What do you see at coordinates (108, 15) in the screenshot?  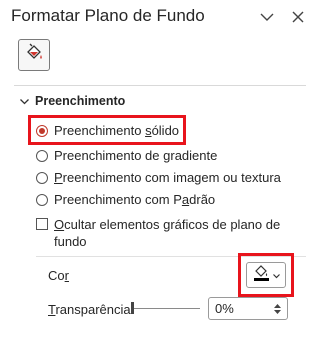 I see `pane-title: Formatar Plano de Fundo` at bounding box center [108, 15].